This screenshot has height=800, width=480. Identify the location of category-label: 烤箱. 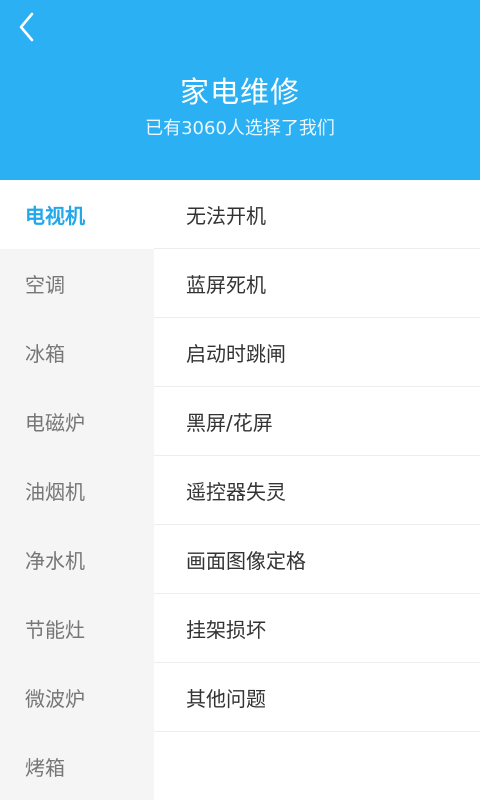
(45, 768).